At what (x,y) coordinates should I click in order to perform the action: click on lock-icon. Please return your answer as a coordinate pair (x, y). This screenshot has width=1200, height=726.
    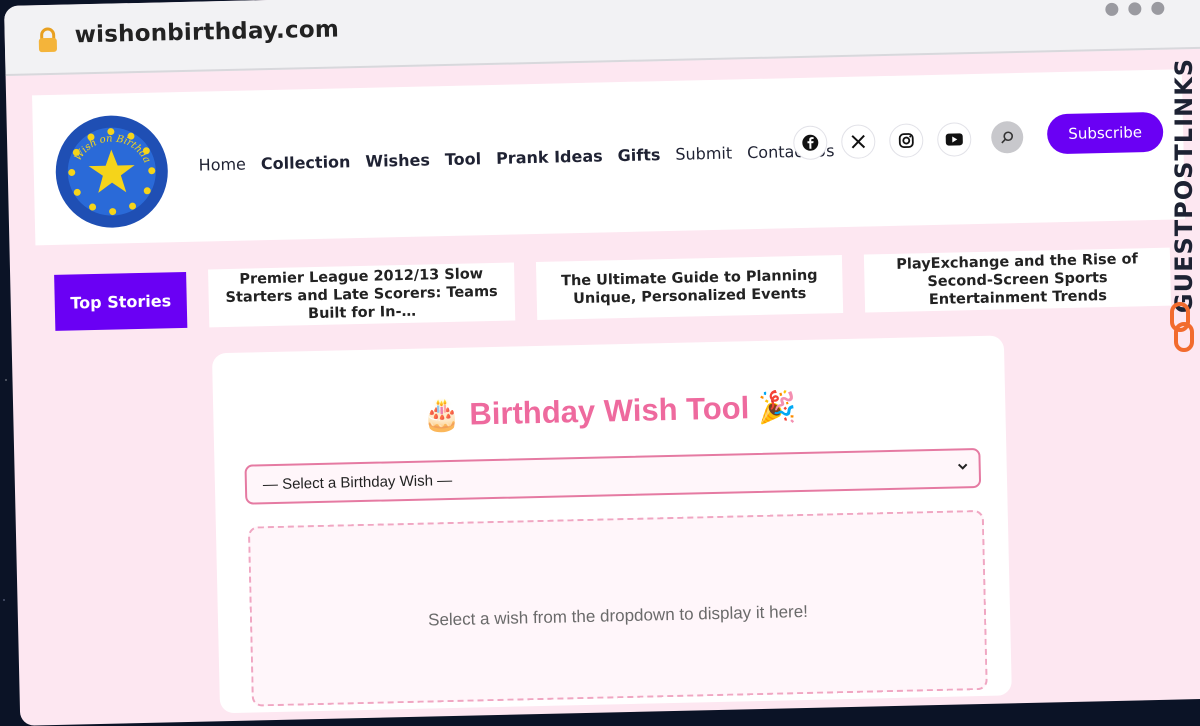
    Looking at the image, I should click on (47, 40).